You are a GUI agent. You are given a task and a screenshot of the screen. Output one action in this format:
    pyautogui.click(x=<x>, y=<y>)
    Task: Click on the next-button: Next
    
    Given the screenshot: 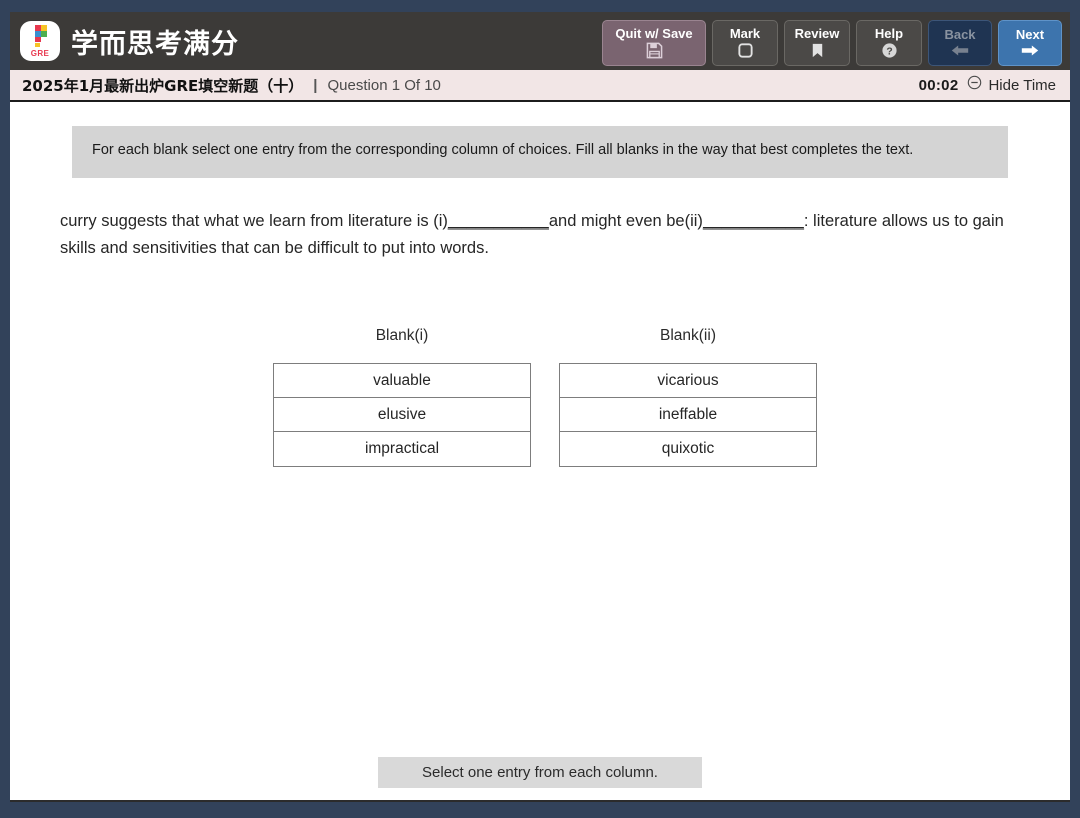 What is the action you would take?
    pyautogui.click(x=1030, y=43)
    